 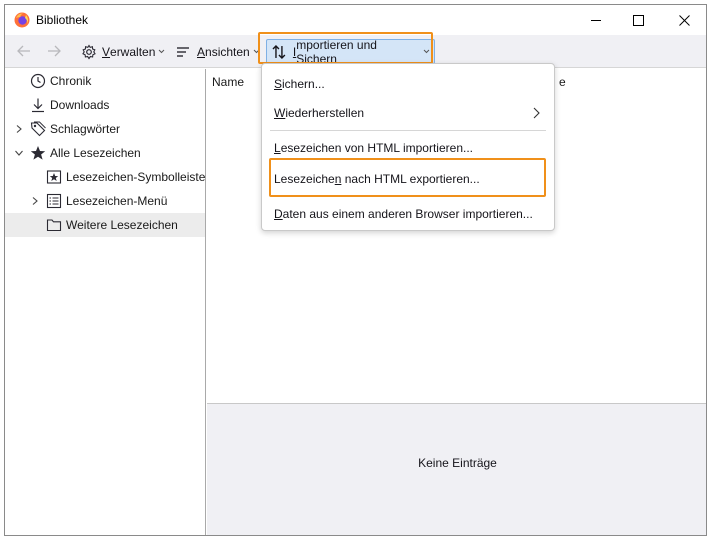 What do you see at coordinates (95, 153) in the screenshot?
I see `sidebar-item-label: Alle Lesezeichen` at bounding box center [95, 153].